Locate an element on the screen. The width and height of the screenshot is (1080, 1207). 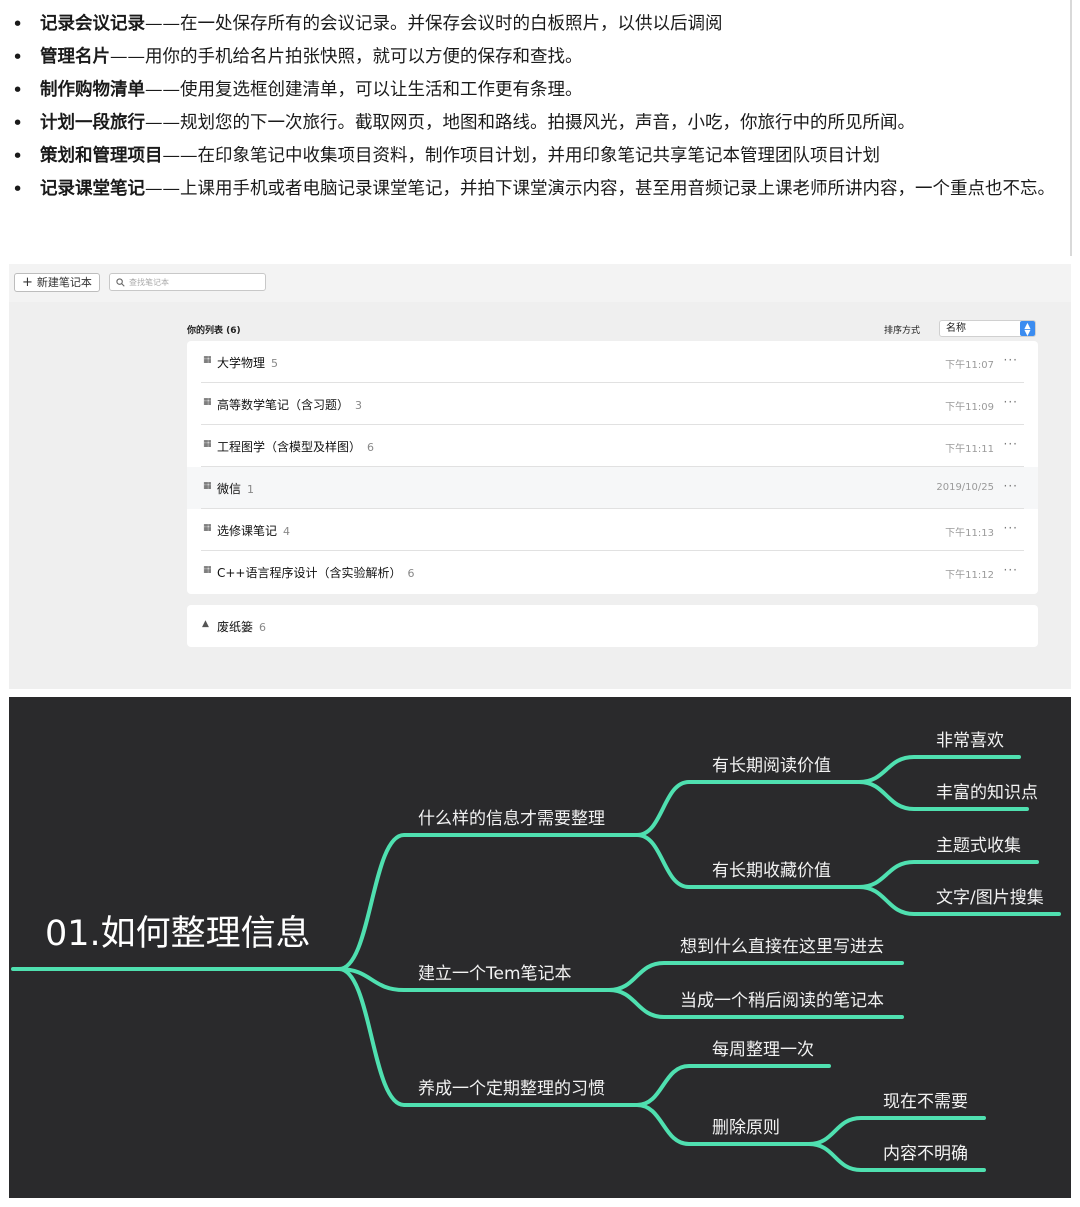
notebook-time: 下午11:12 is located at coordinates (969, 575).